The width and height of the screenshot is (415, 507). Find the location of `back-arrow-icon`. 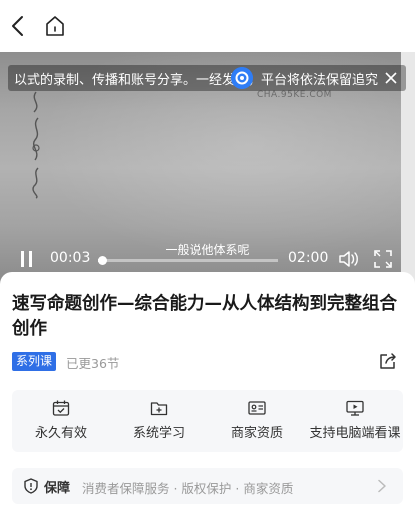

back-arrow-icon is located at coordinates (19, 26).